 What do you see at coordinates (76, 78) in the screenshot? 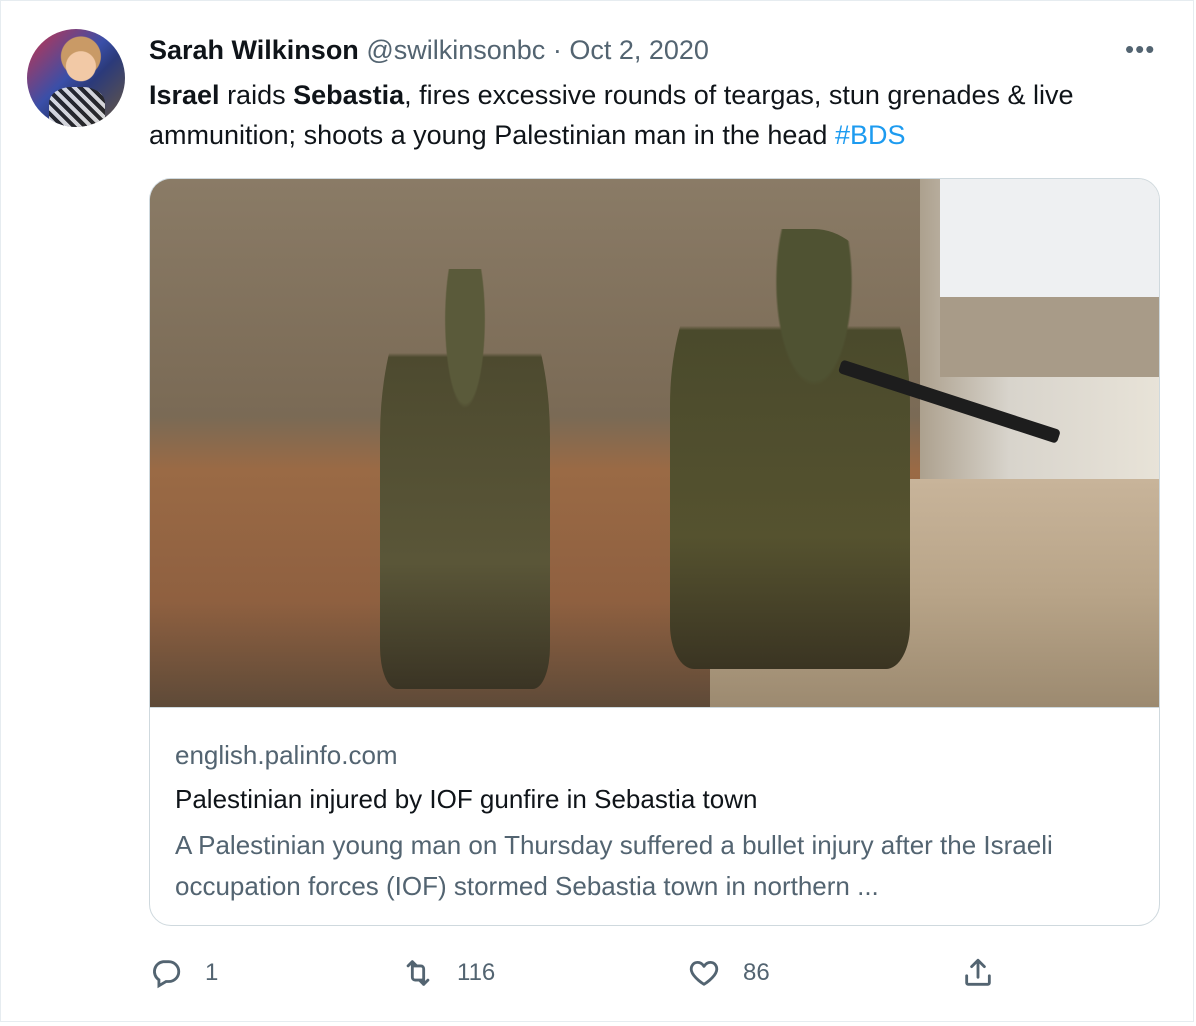
I see `avatar` at bounding box center [76, 78].